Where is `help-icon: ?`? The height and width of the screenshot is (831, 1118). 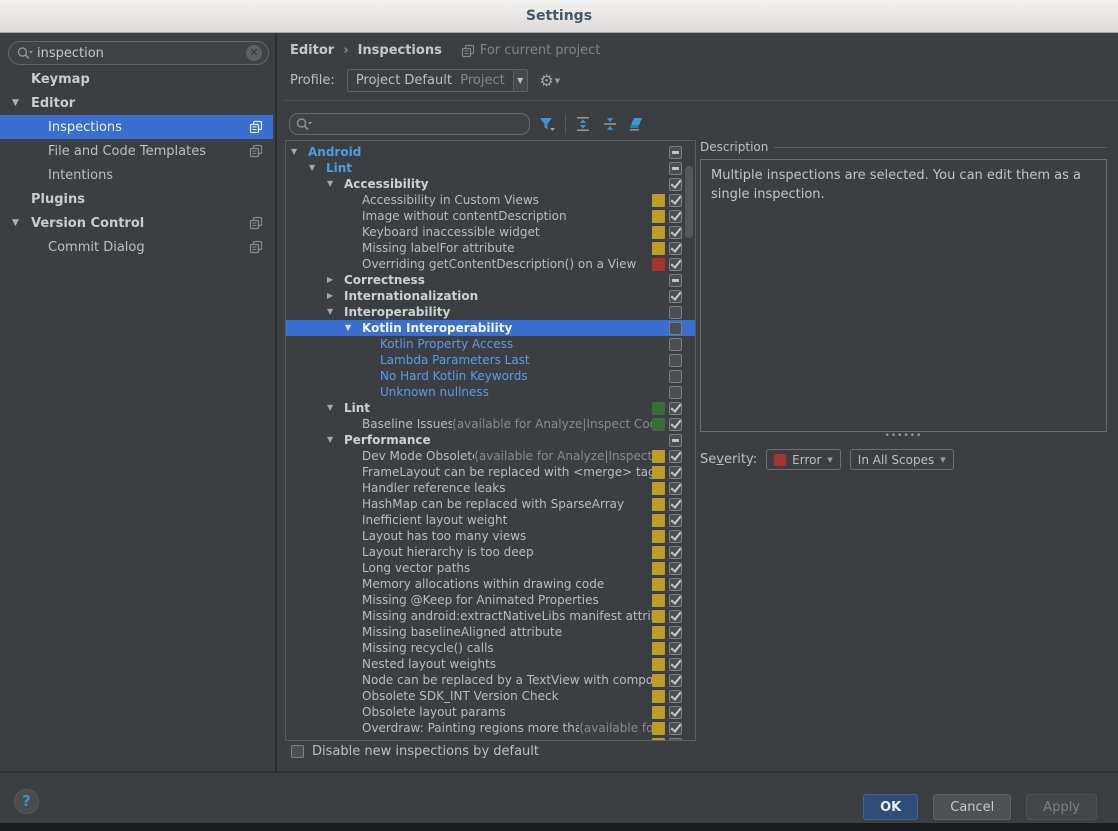 help-icon: ? is located at coordinates (26, 801).